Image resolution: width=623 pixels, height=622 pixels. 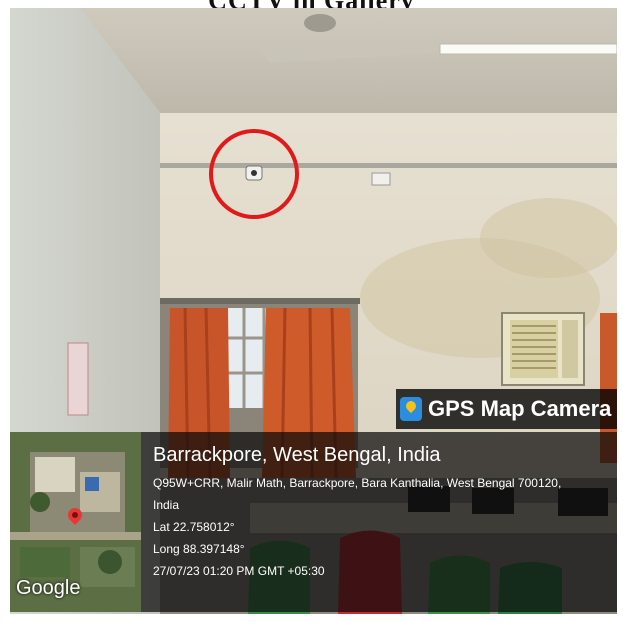 I want to click on datetime: 27/07/23 01:20 PM GMT +05:30, so click(x=239, y=571).